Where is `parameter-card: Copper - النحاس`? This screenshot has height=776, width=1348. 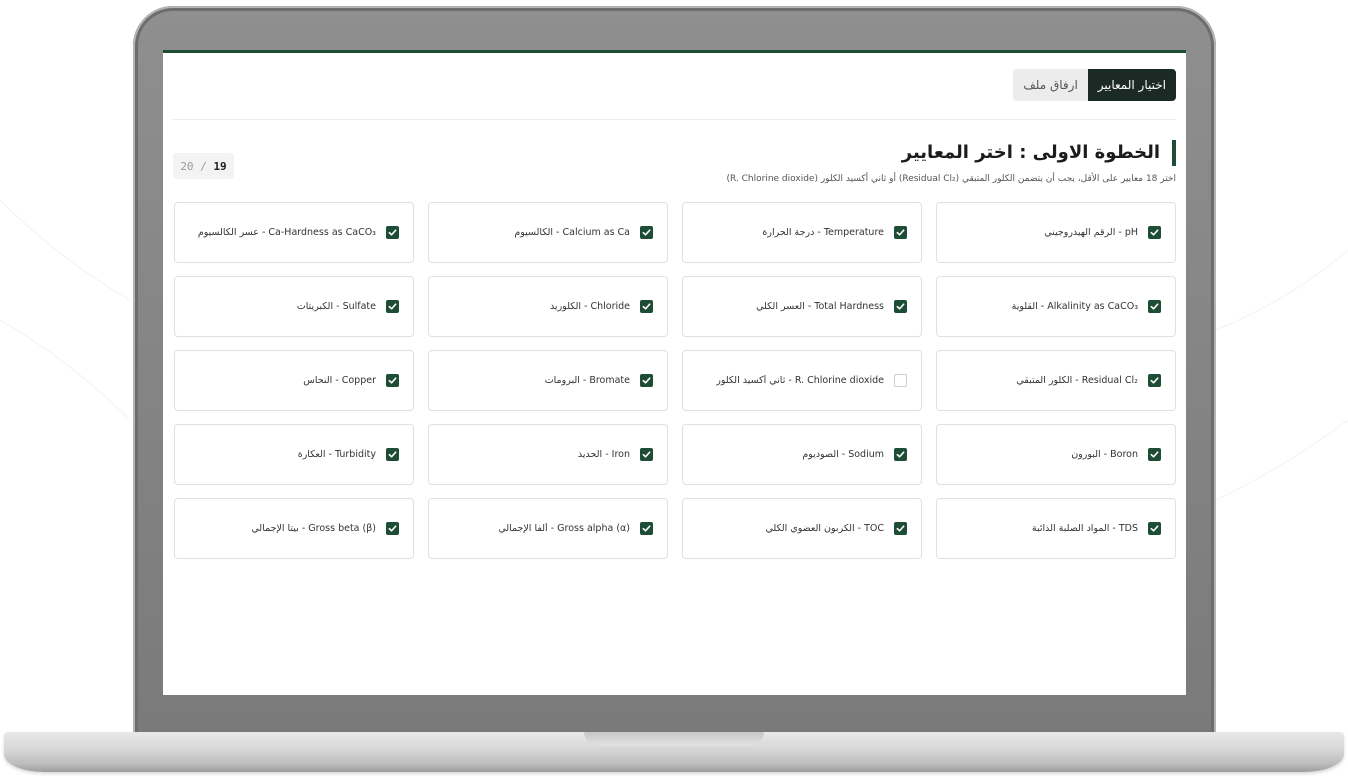
parameter-card: Copper - النحاس is located at coordinates (294, 380).